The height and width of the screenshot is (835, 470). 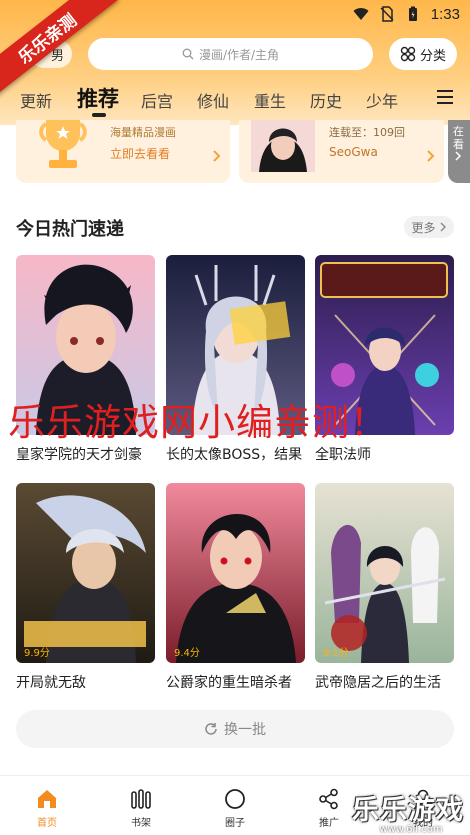 I want to click on category-label: 分类, so click(x=432, y=56).